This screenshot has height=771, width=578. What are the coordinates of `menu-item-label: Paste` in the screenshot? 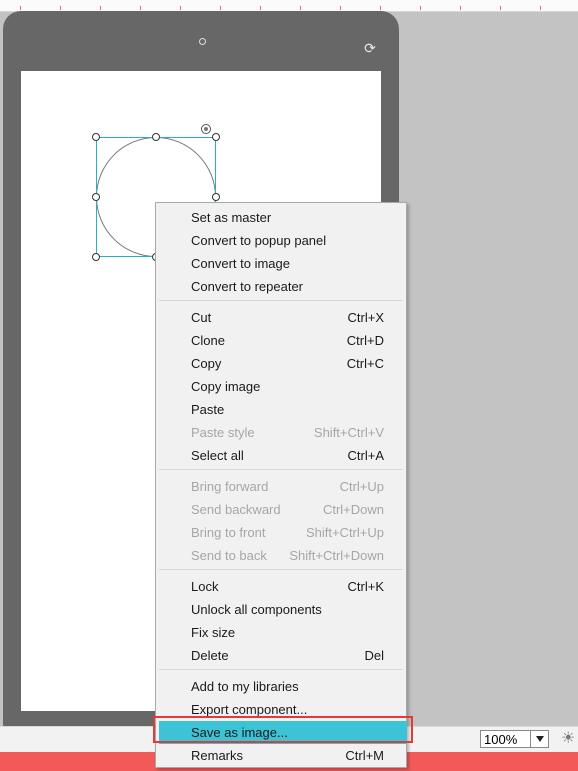 It's located at (208, 409).